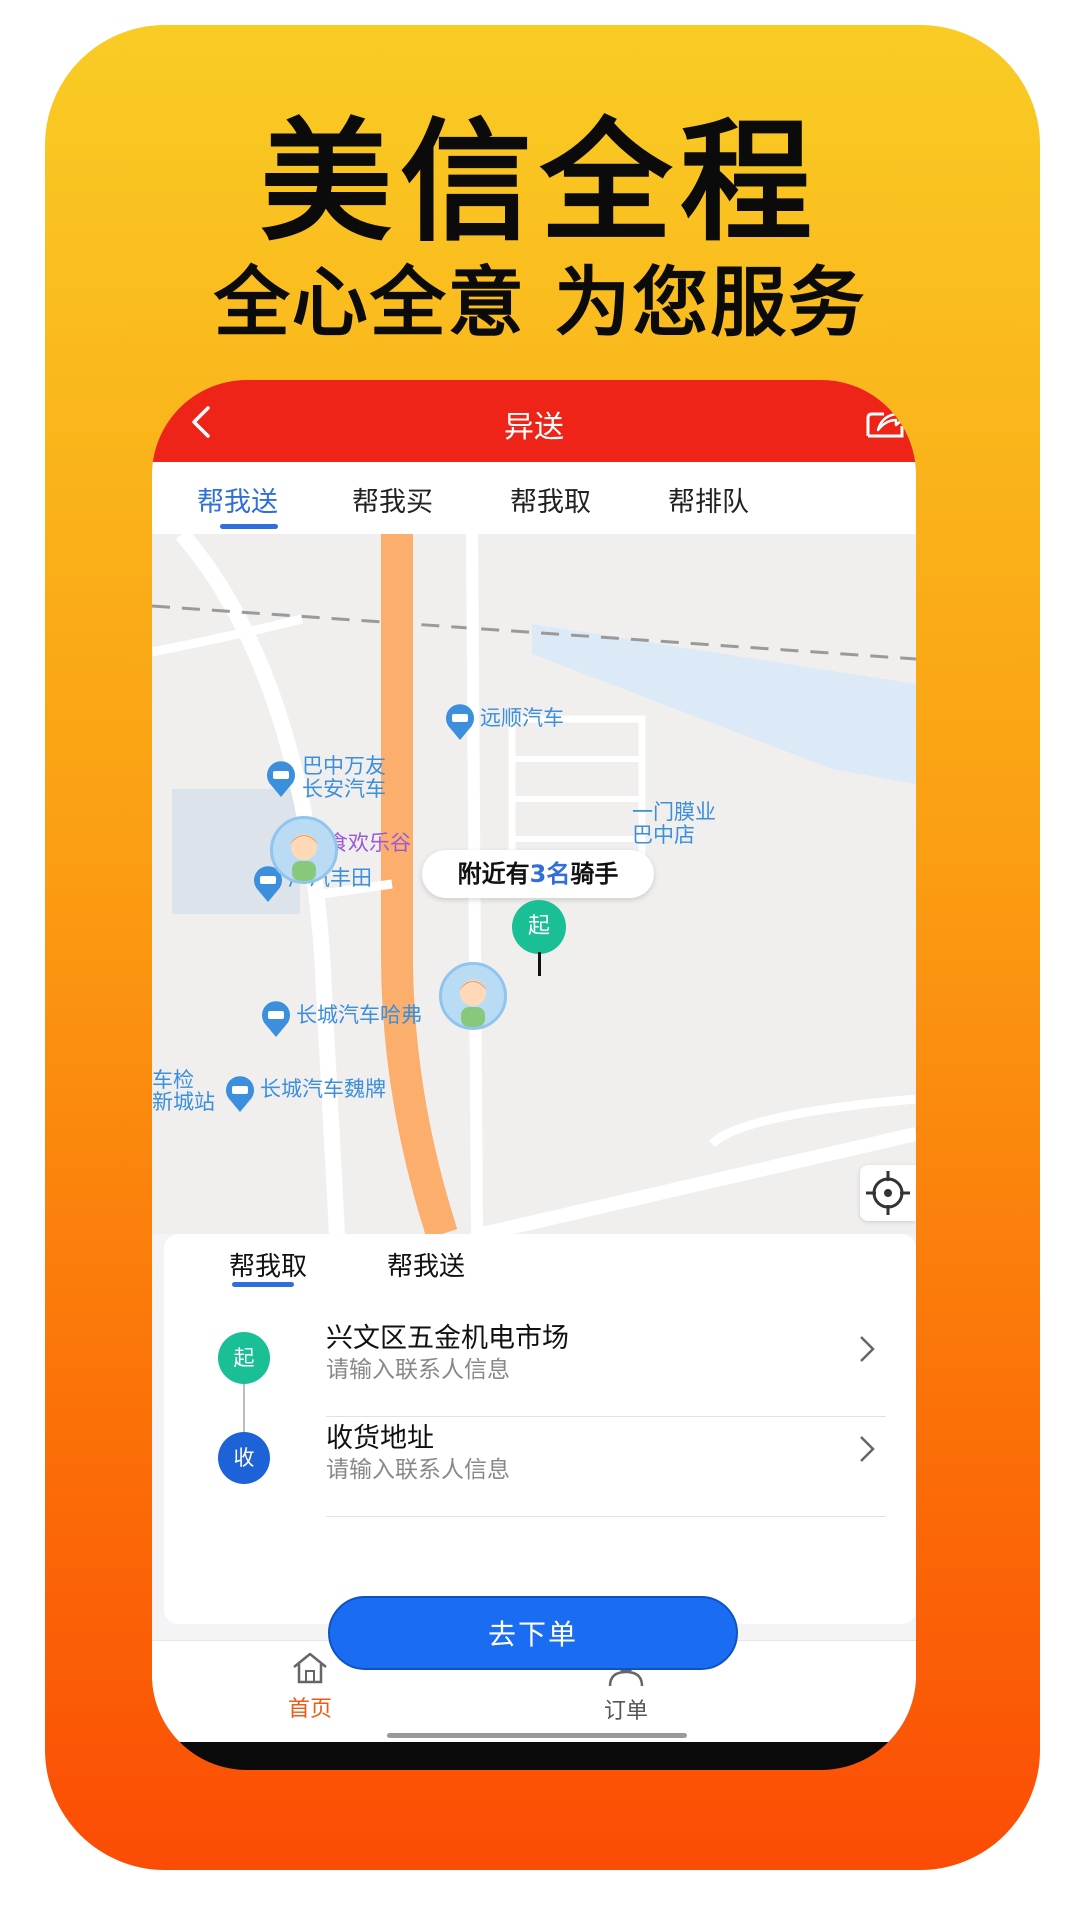  What do you see at coordinates (344, 766) in the screenshot?
I see `poi-label: 巴中万友` at bounding box center [344, 766].